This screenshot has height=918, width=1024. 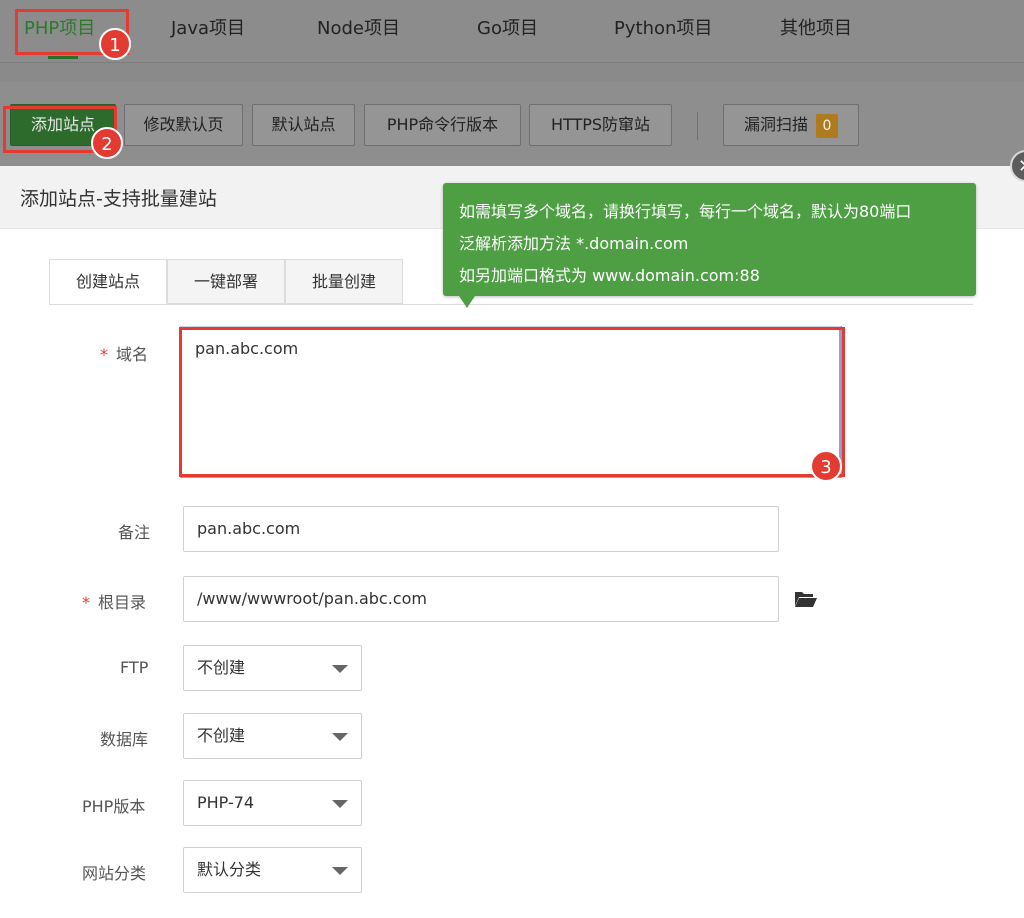 What do you see at coordinates (132, 354) in the screenshot?
I see `domain-label-text: 域名` at bounding box center [132, 354].